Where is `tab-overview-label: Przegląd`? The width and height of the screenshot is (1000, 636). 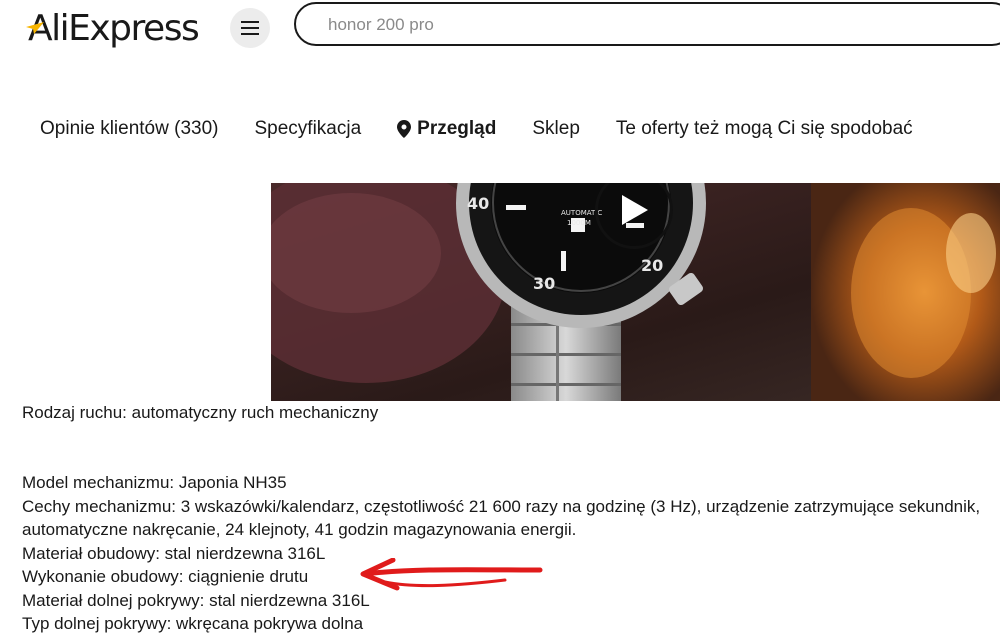 tab-overview-label: Przegląd is located at coordinates (457, 128).